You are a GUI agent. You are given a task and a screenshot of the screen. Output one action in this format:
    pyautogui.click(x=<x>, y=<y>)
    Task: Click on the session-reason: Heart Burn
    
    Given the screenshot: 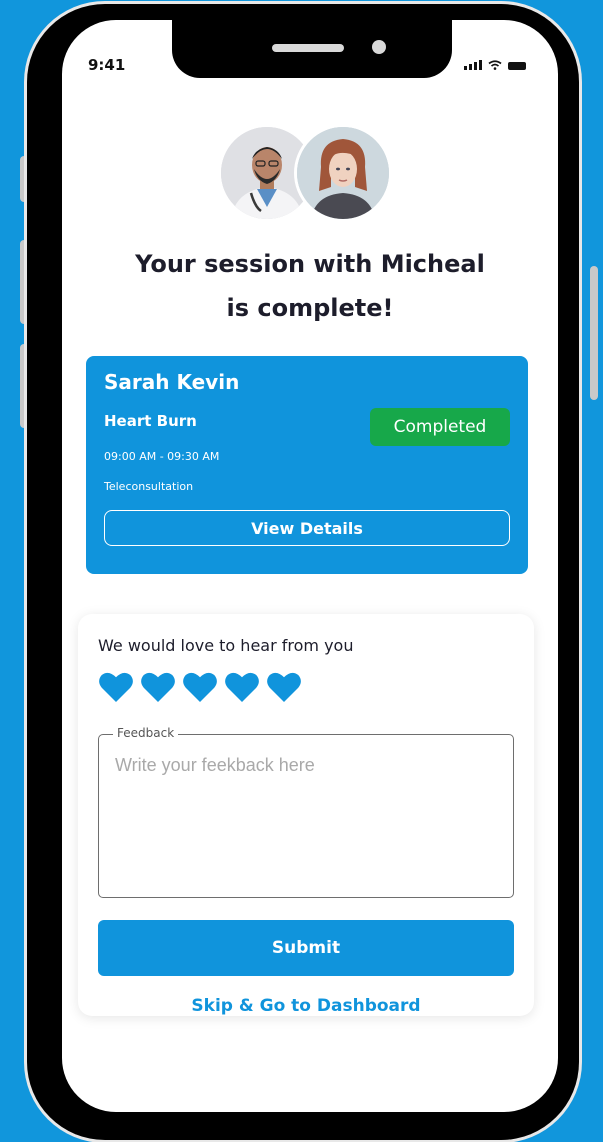 What is the action you would take?
    pyautogui.click(x=150, y=421)
    